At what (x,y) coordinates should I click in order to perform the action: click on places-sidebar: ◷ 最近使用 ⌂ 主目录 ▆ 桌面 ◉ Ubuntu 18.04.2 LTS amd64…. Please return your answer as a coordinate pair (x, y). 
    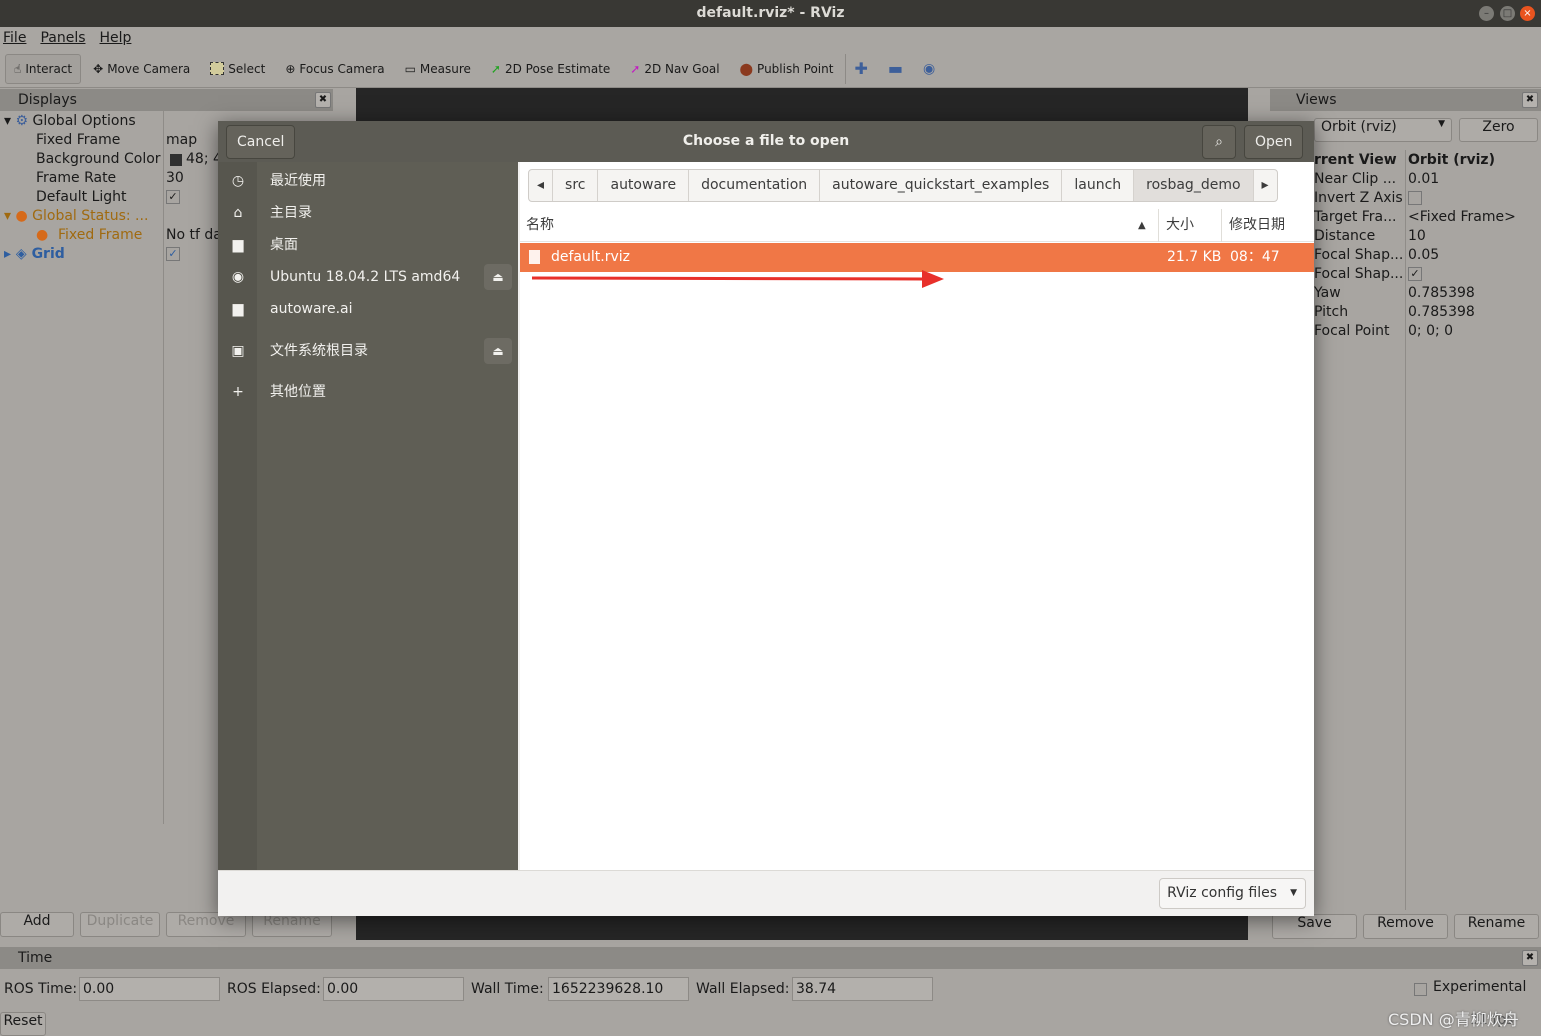
    Looking at the image, I should click on (368, 516).